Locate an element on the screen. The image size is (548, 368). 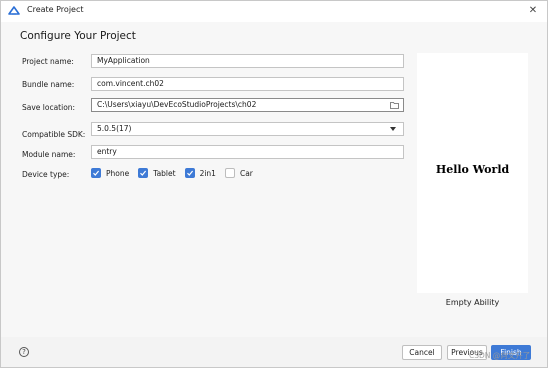
cancel-button: Cancel is located at coordinates (422, 352).